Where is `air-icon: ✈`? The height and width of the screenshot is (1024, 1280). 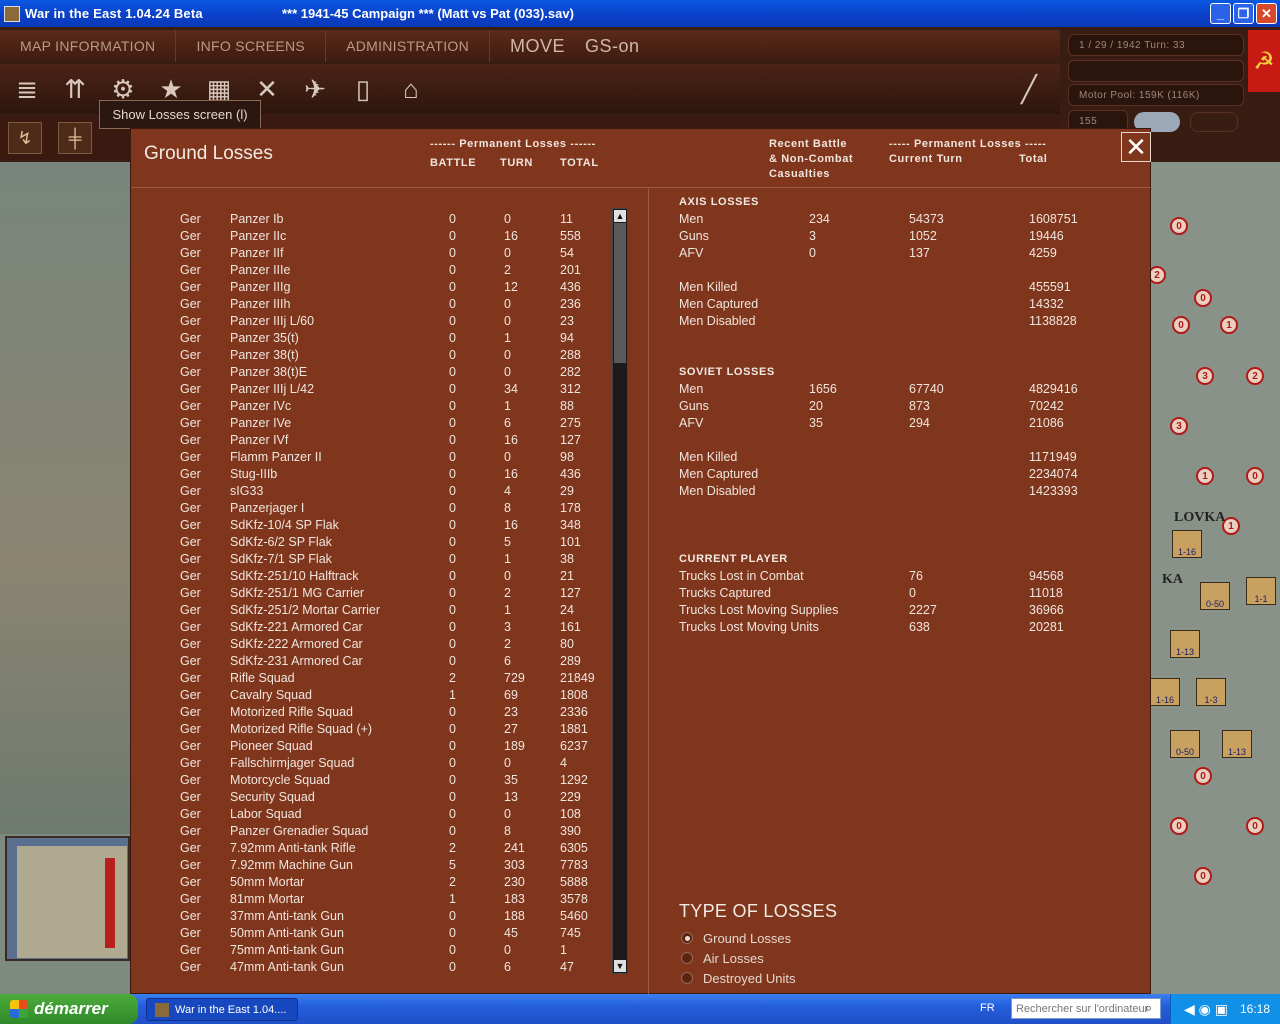
air-icon: ✈ is located at coordinates (315, 89).